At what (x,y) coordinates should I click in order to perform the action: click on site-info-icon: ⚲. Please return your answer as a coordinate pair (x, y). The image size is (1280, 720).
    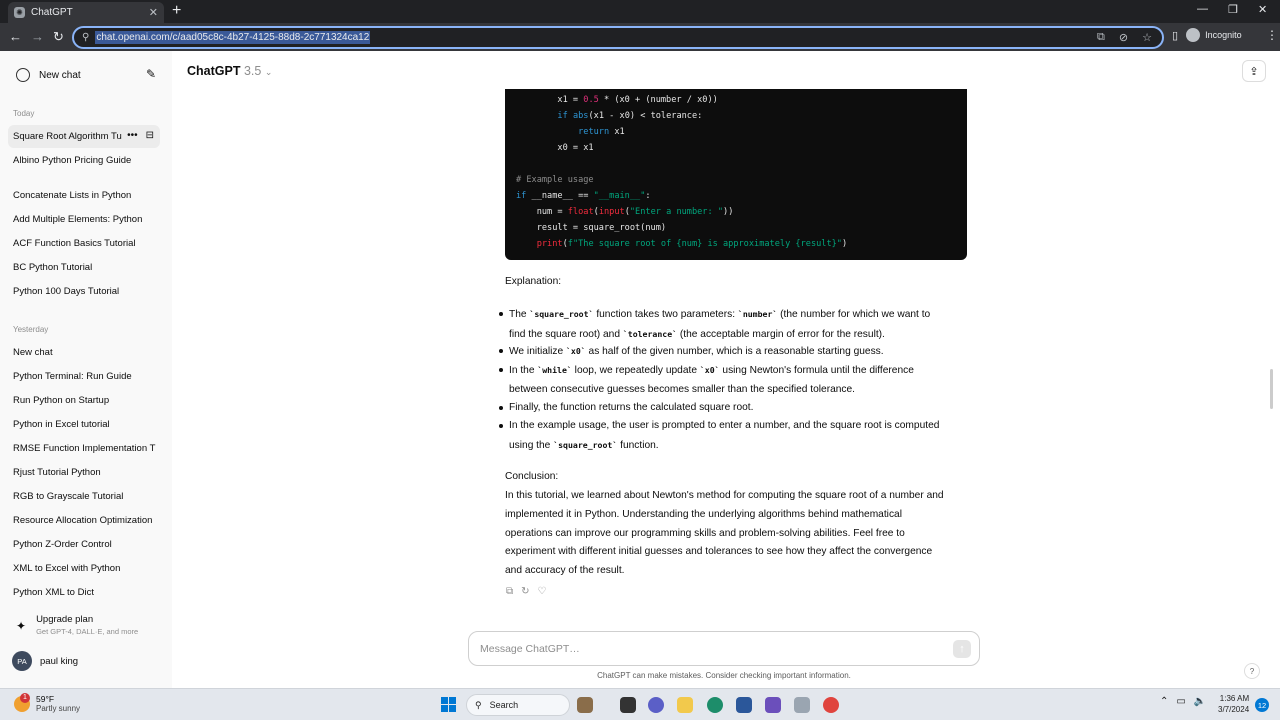
    Looking at the image, I should click on (85, 37).